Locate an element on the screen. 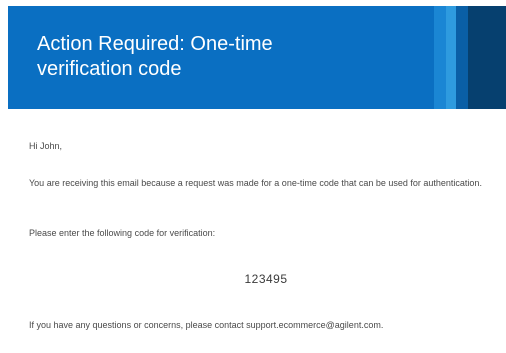 The height and width of the screenshot is (353, 506). email-title-line1: Action Required: One-time is located at coordinates (155, 44).